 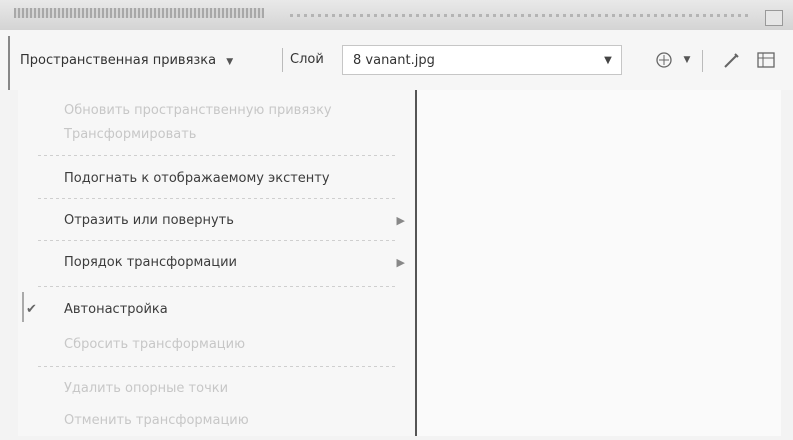 What do you see at coordinates (482, 60) in the screenshot?
I see `layer-select: 8 vanant.jpg ▼` at bounding box center [482, 60].